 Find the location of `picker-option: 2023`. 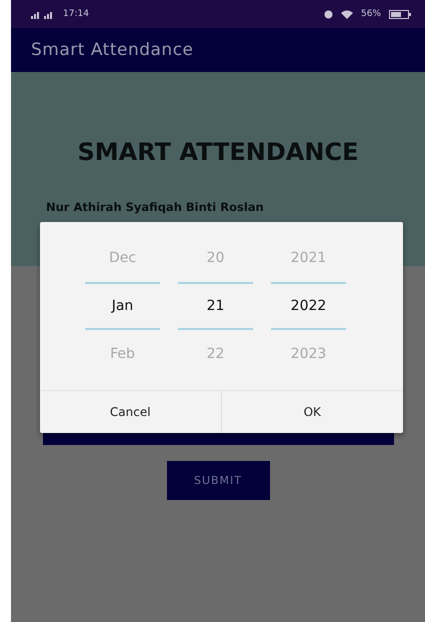

picker-option: 2023 is located at coordinates (308, 354).